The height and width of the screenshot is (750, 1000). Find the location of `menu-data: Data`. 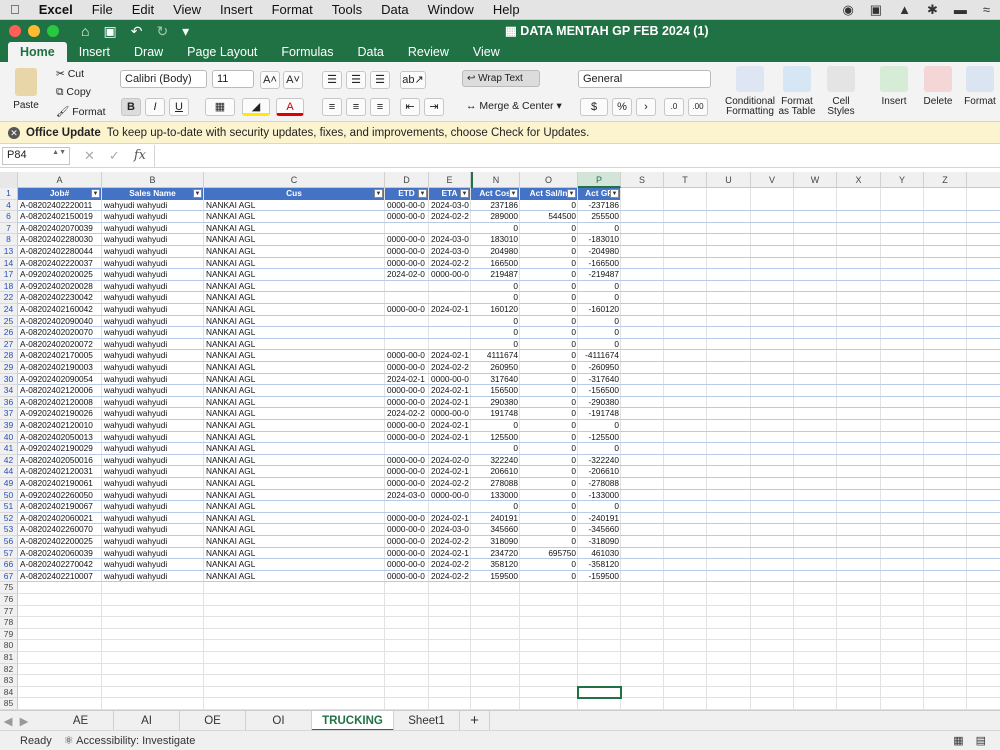

menu-data: Data is located at coordinates (394, 9).